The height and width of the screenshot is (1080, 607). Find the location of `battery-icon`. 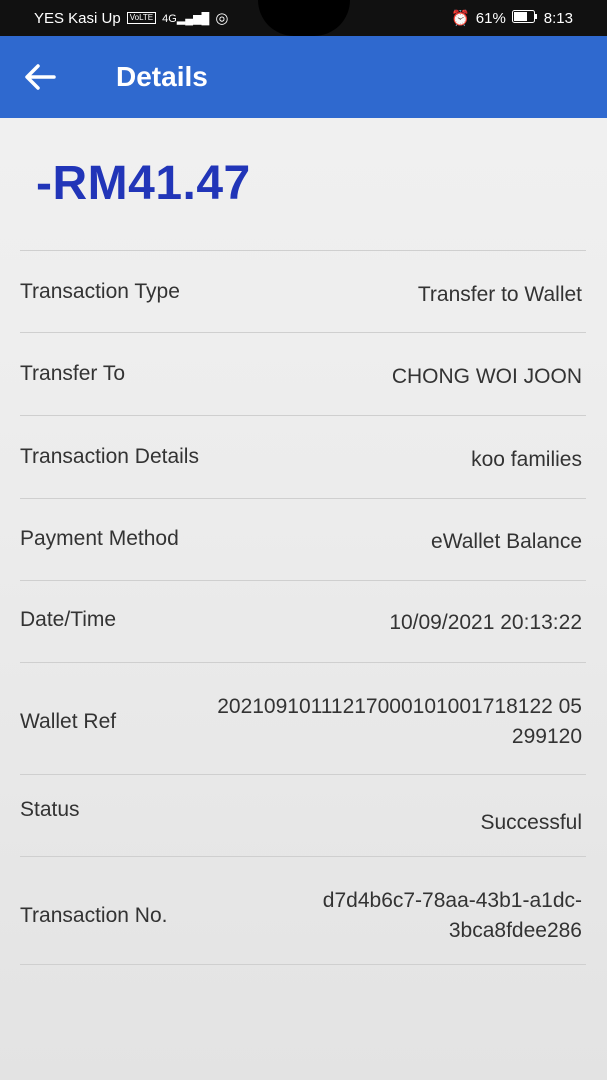

battery-icon is located at coordinates (524, 18).